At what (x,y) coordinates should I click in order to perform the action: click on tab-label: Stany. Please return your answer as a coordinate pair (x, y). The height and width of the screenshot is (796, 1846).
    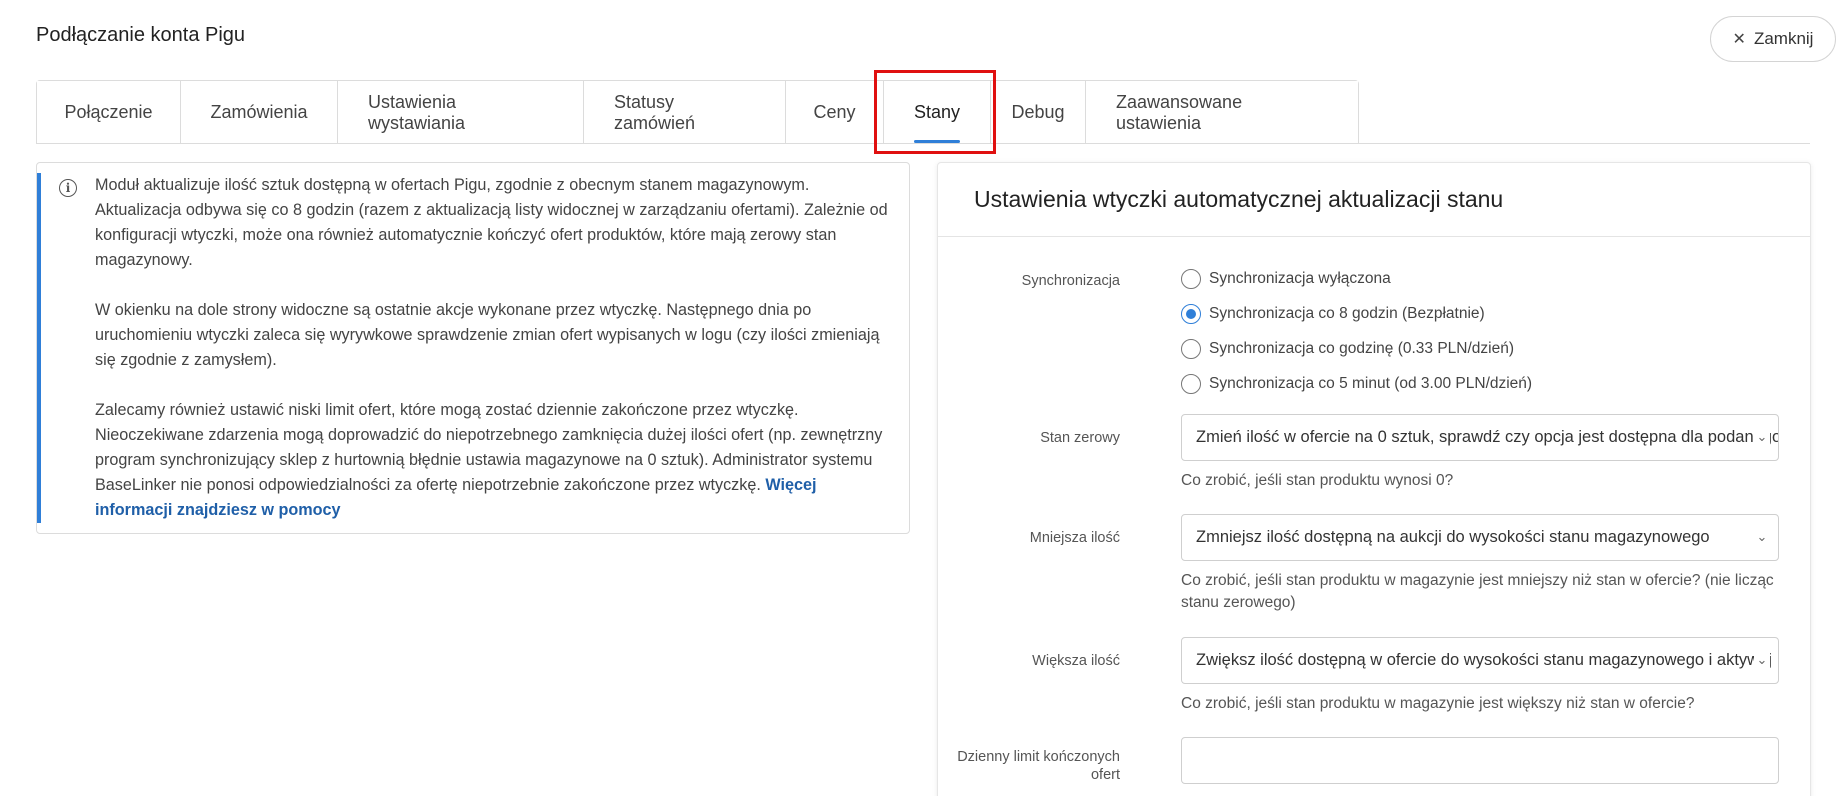
    Looking at the image, I should click on (937, 112).